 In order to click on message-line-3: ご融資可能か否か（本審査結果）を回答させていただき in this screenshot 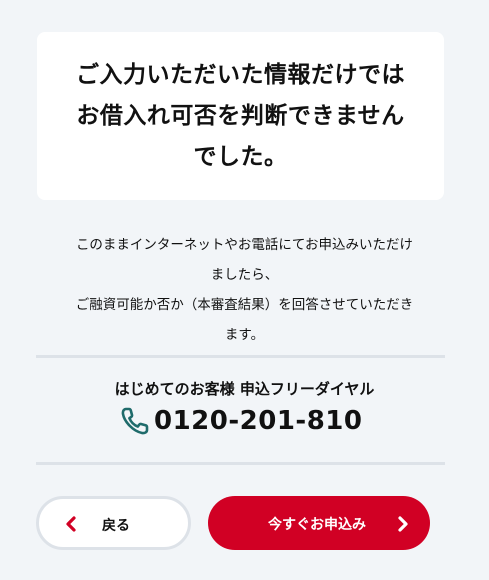, I will do `click(244, 305)`.